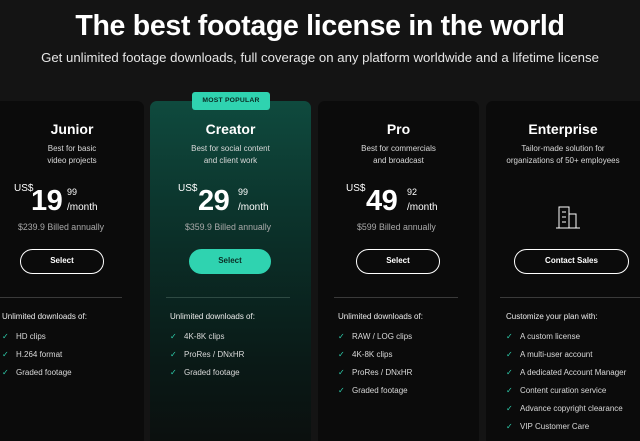 The height and width of the screenshot is (441, 640). I want to click on feature-item: A dedicated Account Manager, so click(573, 372).